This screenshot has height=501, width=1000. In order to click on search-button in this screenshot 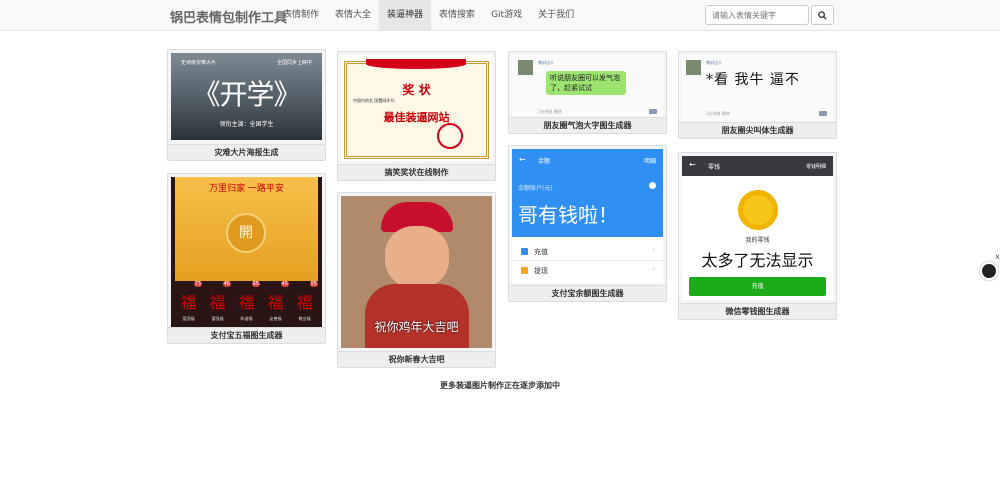, I will do `click(822, 15)`.